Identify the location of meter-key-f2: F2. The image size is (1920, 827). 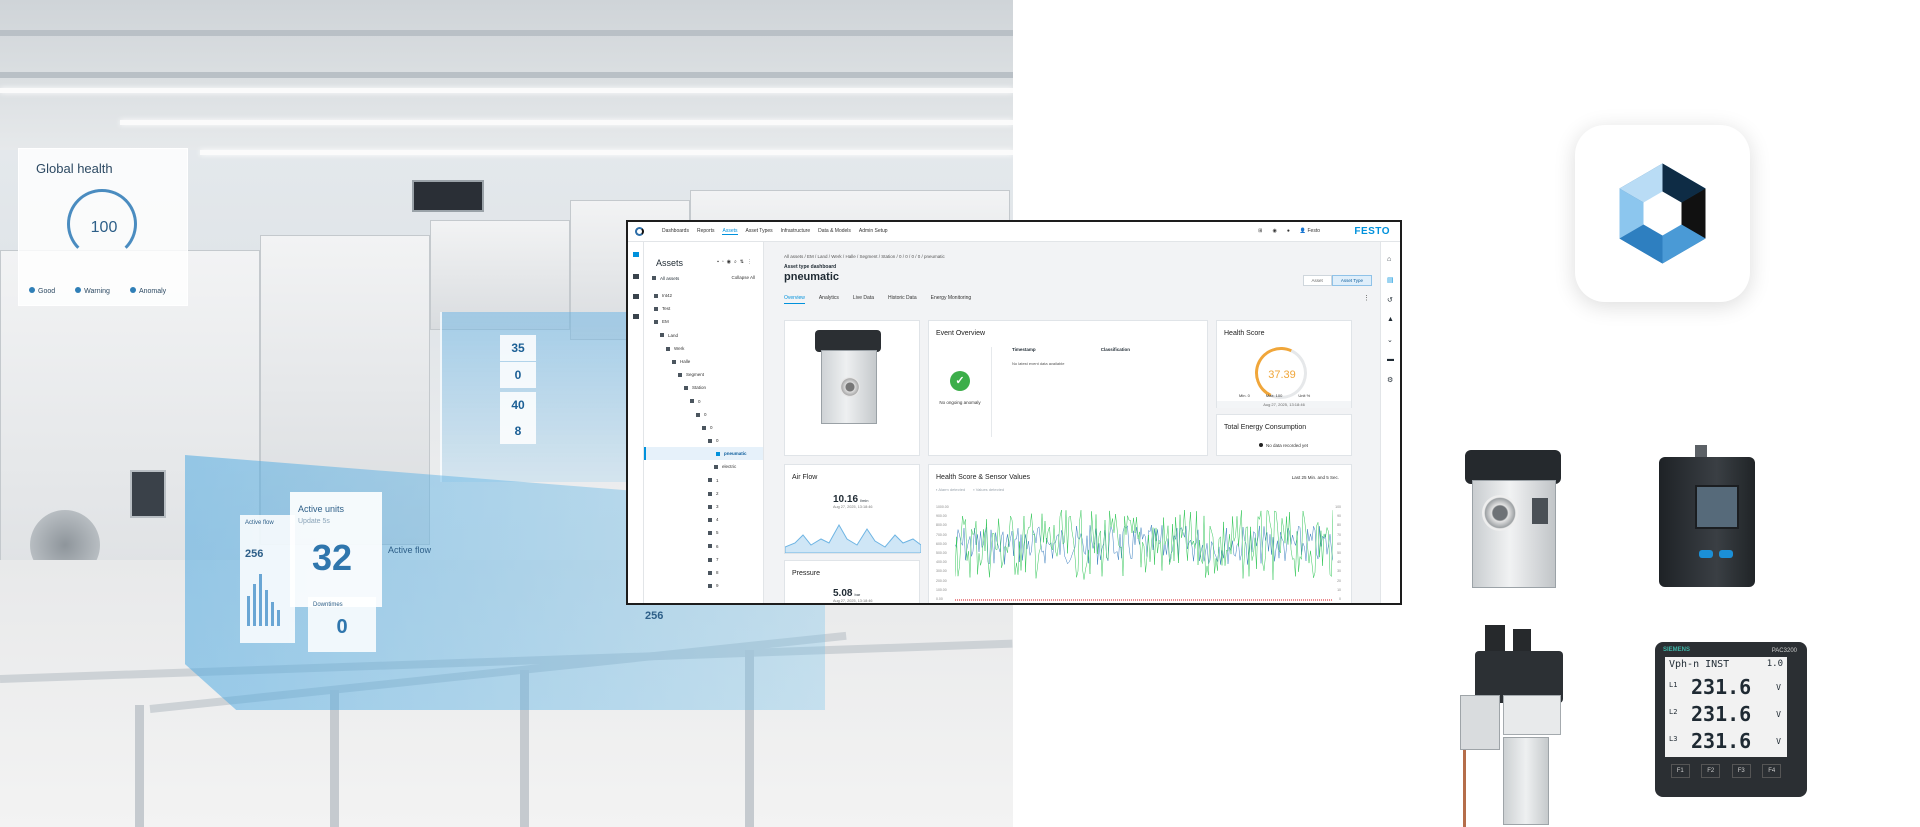
(1711, 771).